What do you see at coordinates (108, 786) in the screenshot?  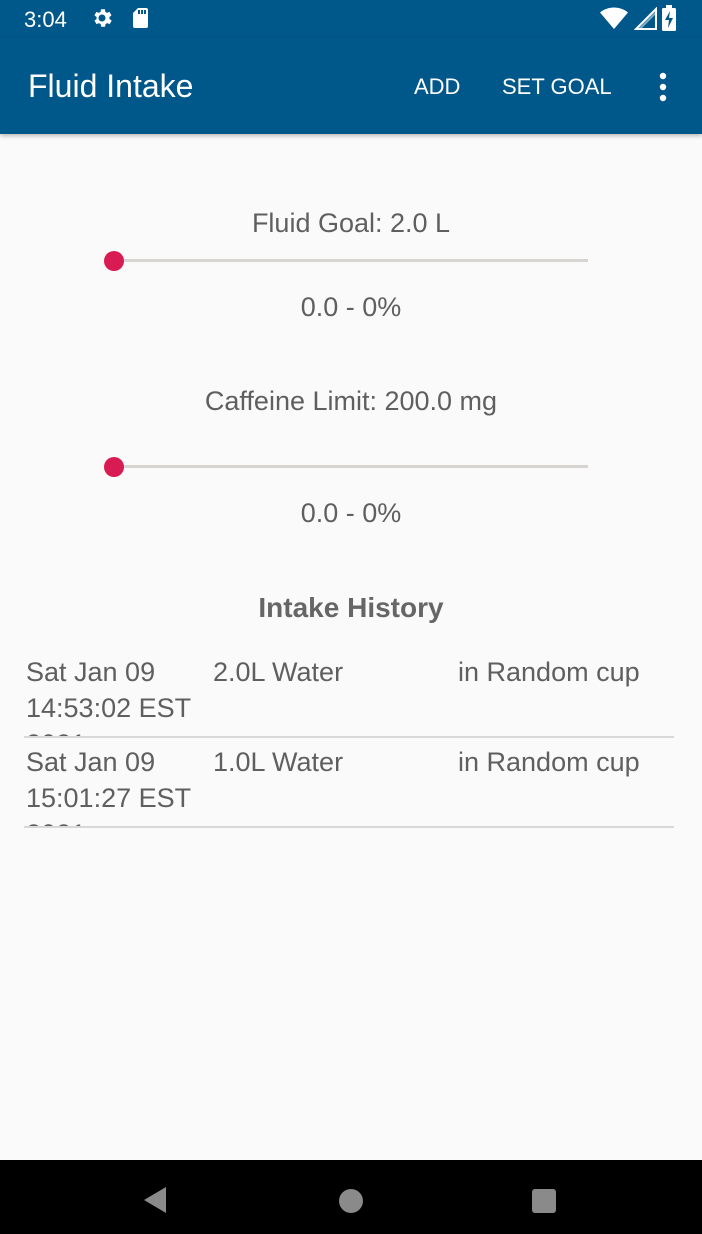 I see `history-date: Sat Jan 09 15:01:27 EST 2021` at bounding box center [108, 786].